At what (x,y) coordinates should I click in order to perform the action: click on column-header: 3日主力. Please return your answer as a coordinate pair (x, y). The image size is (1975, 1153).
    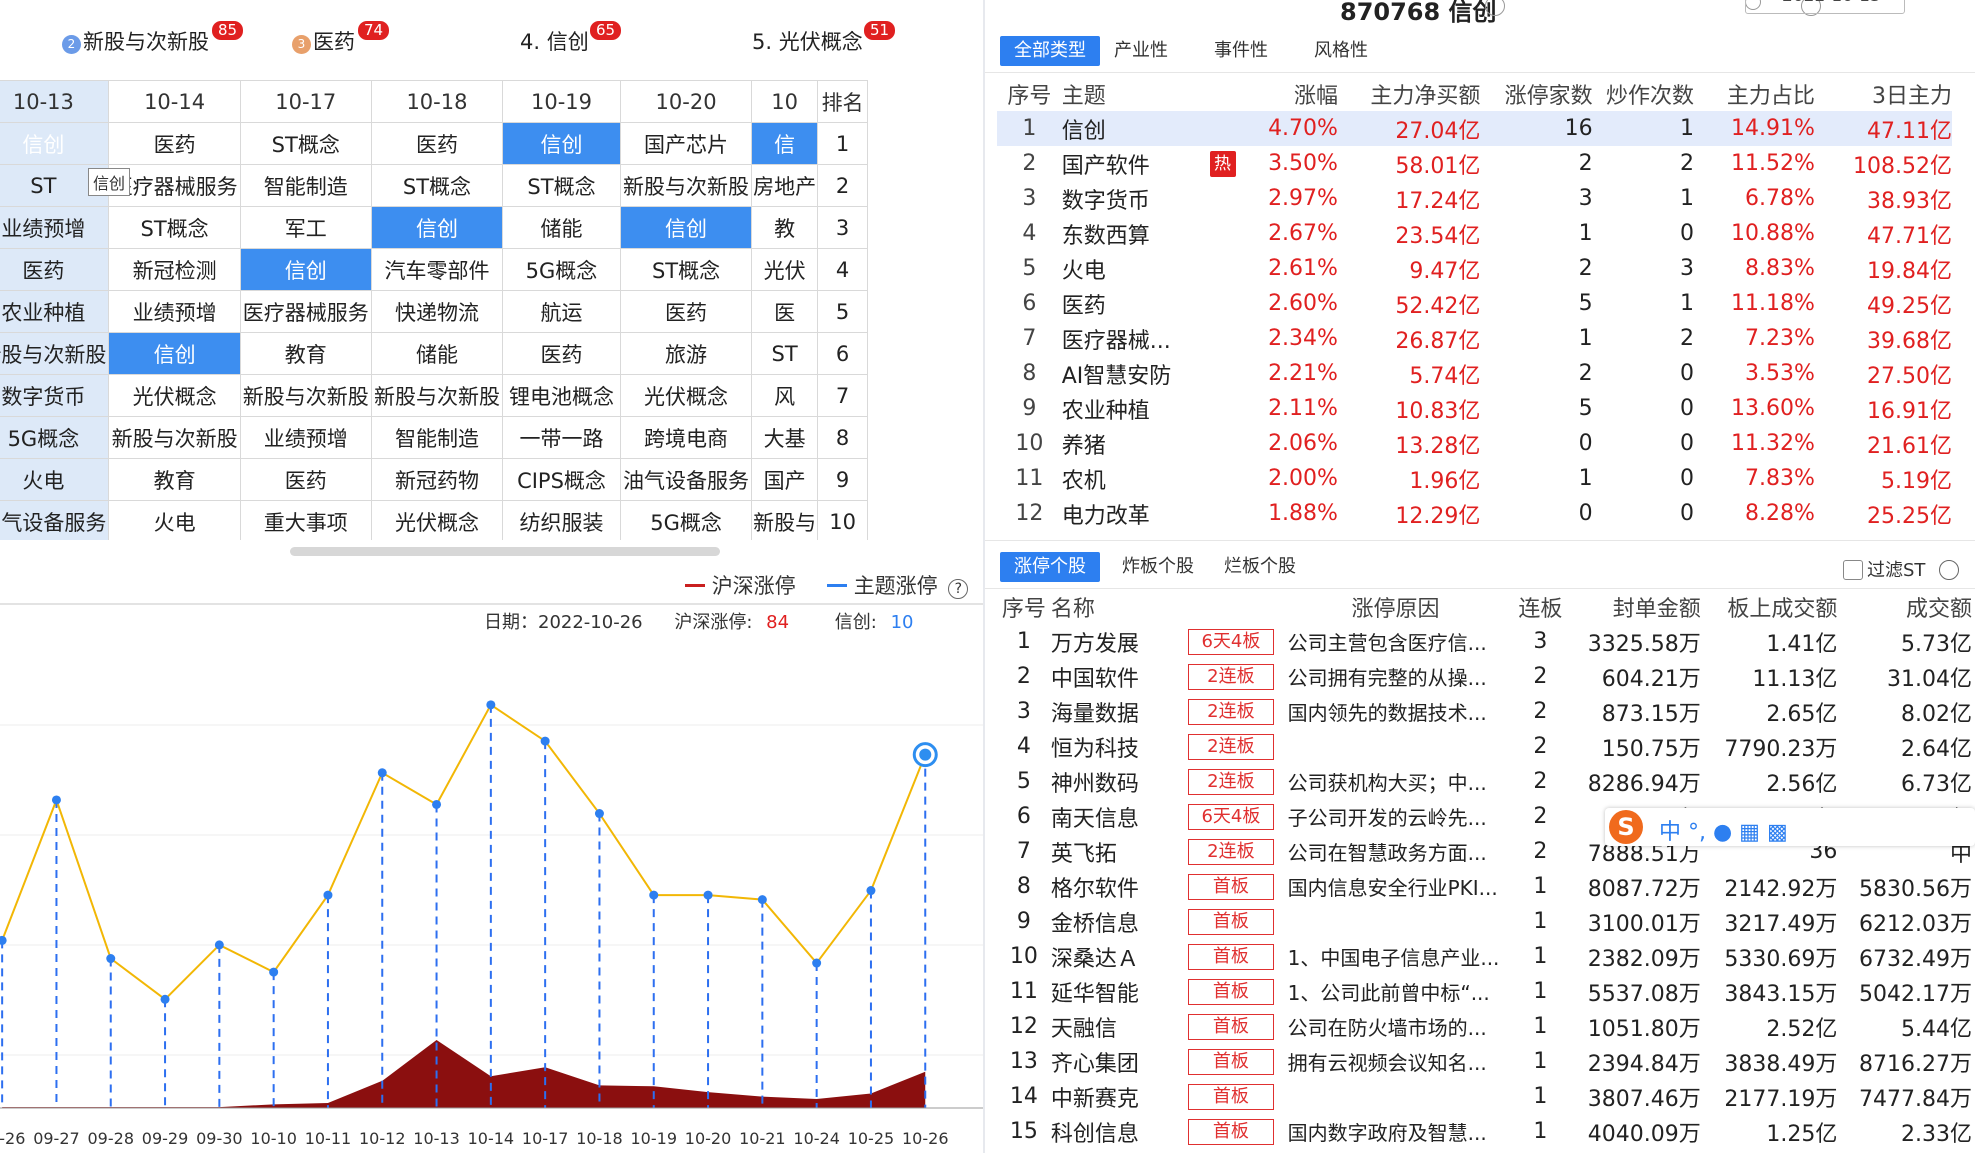
    Looking at the image, I should click on (1883, 93).